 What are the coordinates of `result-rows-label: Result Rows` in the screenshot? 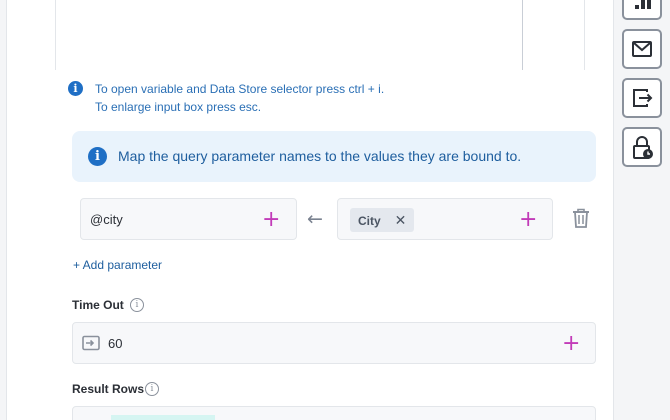 It's located at (108, 389).